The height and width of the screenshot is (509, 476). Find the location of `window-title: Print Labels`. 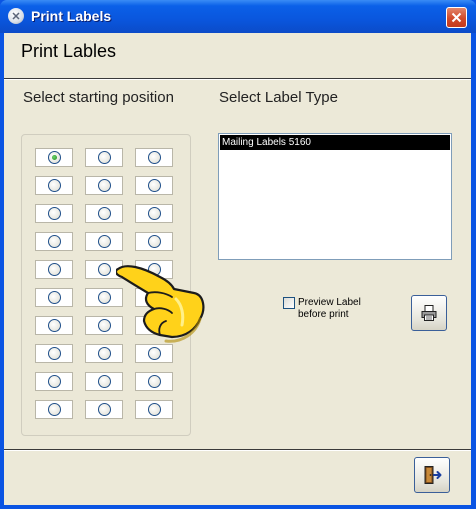

window-title: Print Labels is located at coordinates (71, 16).